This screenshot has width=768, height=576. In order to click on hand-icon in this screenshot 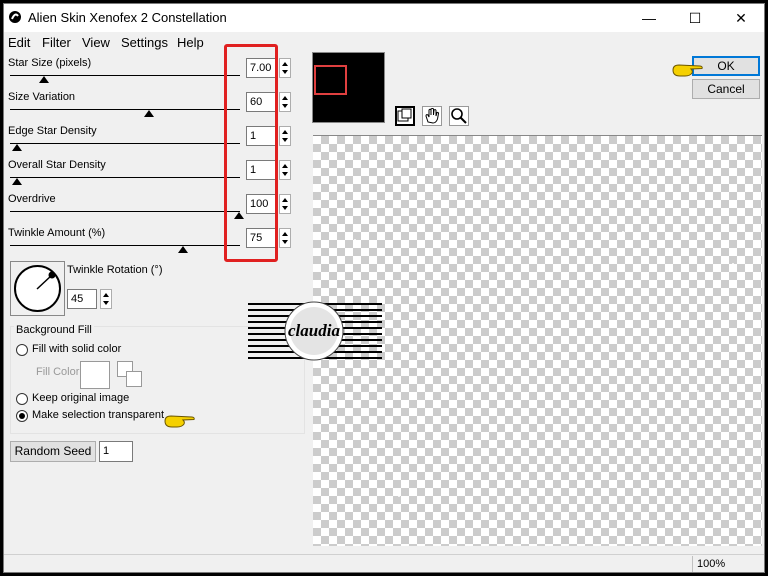, I will do `click(432, 116)`.